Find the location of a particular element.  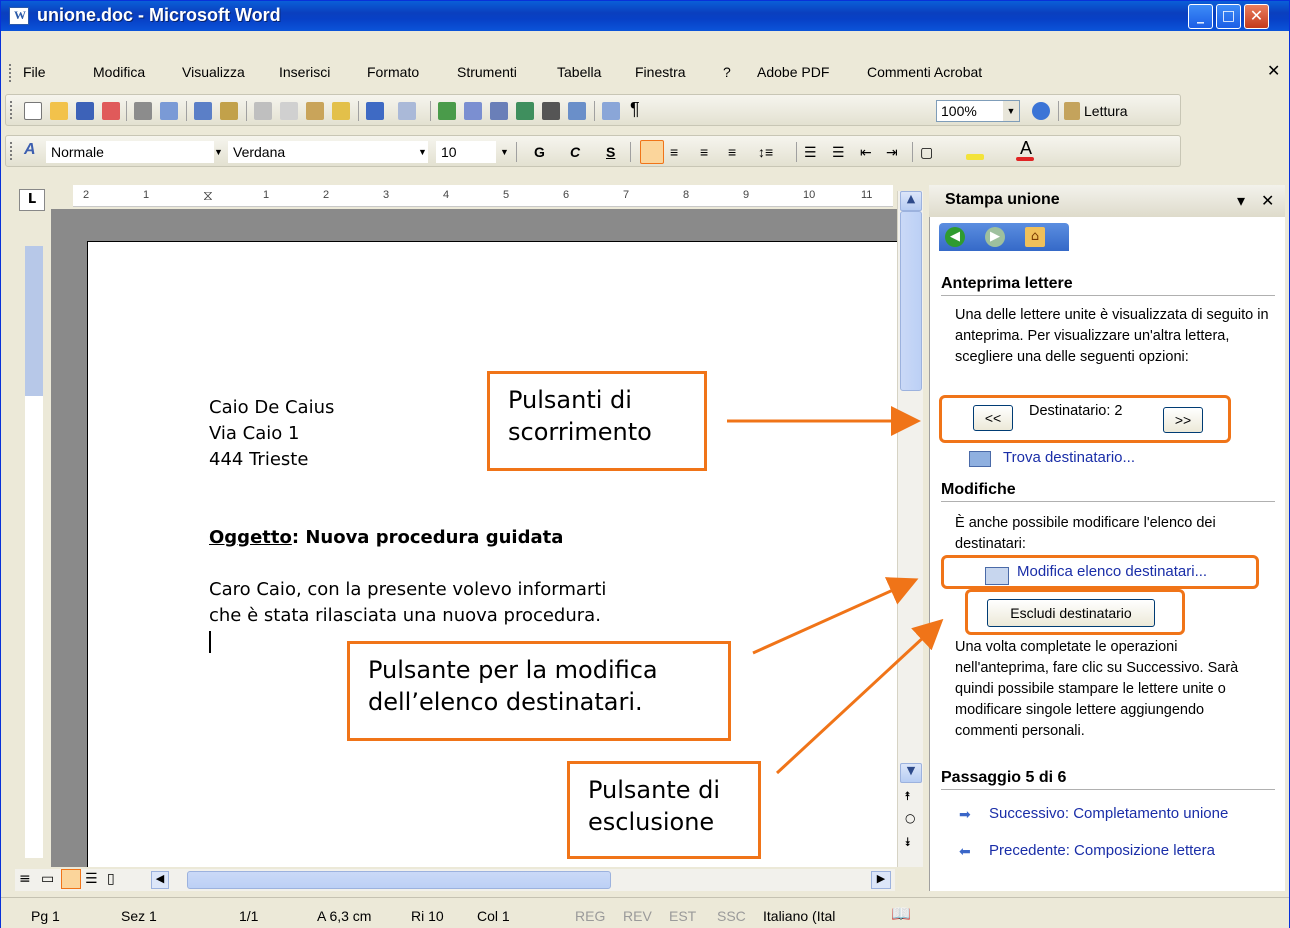

align-left-icon is located at coordinates (652, 152).